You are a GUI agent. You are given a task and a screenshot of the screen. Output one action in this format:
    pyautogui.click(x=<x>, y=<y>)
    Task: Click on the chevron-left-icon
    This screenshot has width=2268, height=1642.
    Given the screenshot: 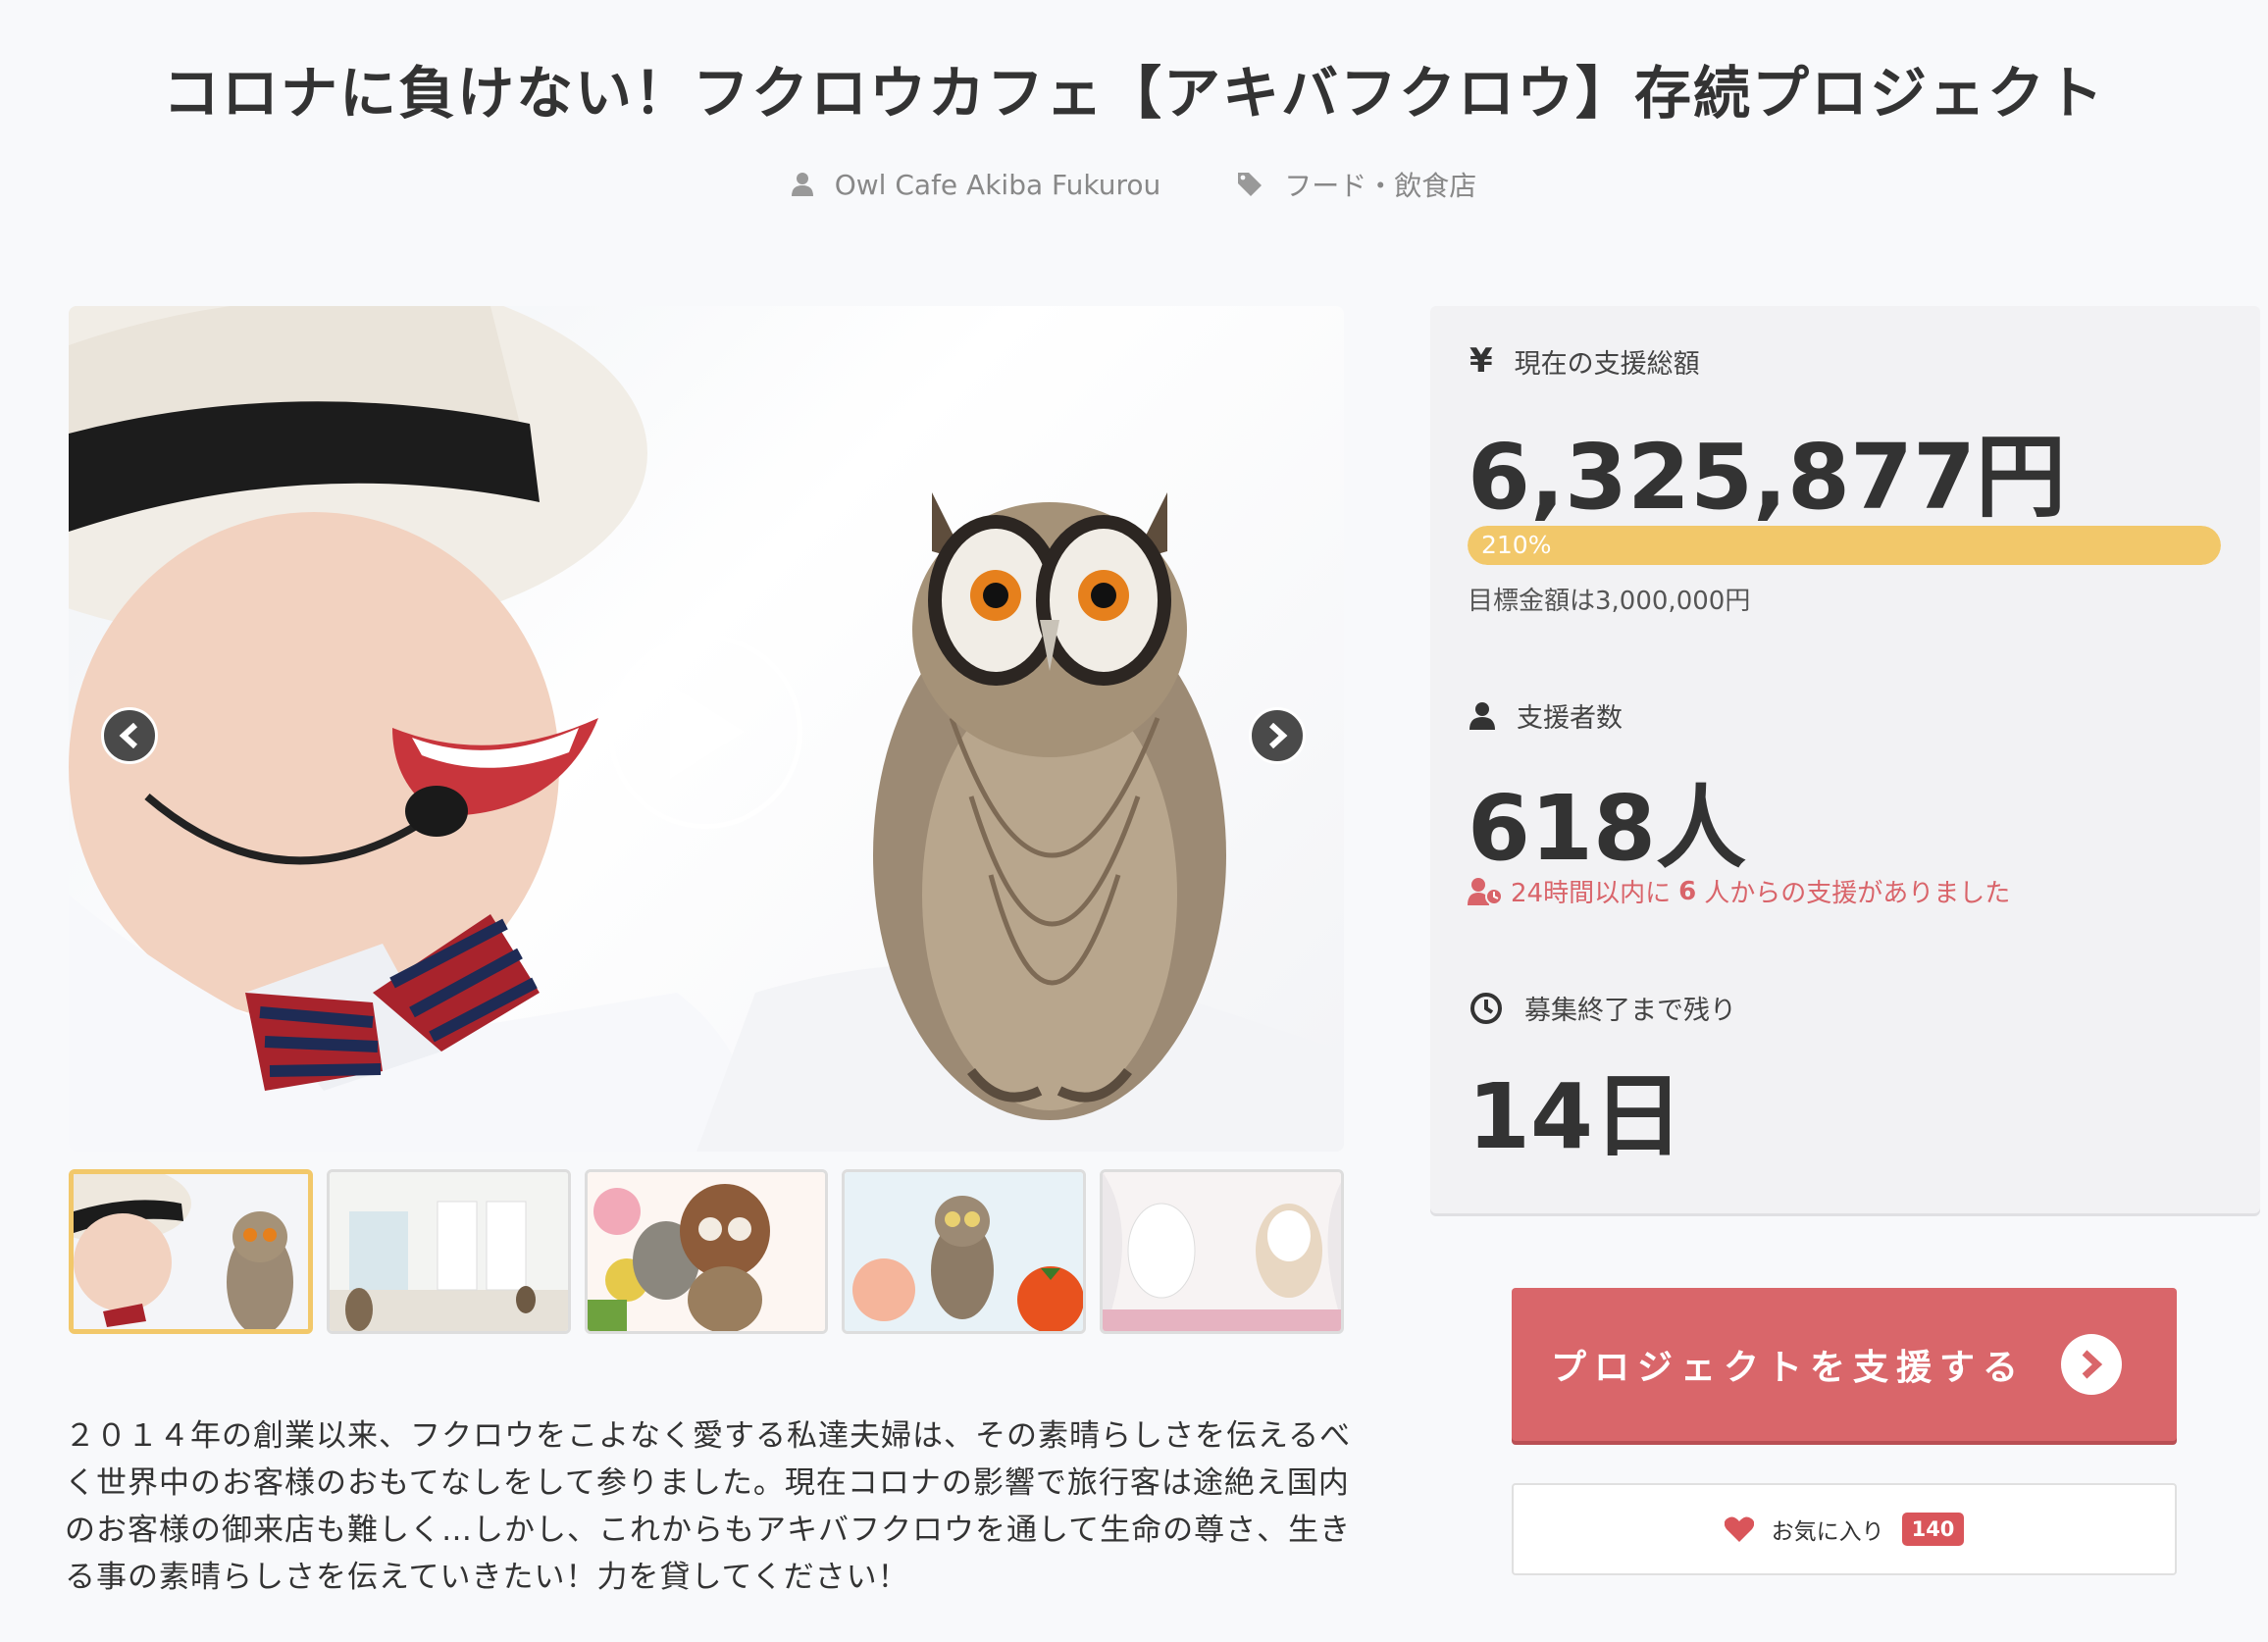 What is the action you would take?
    pyautogui.click(x=128, y=735)
    